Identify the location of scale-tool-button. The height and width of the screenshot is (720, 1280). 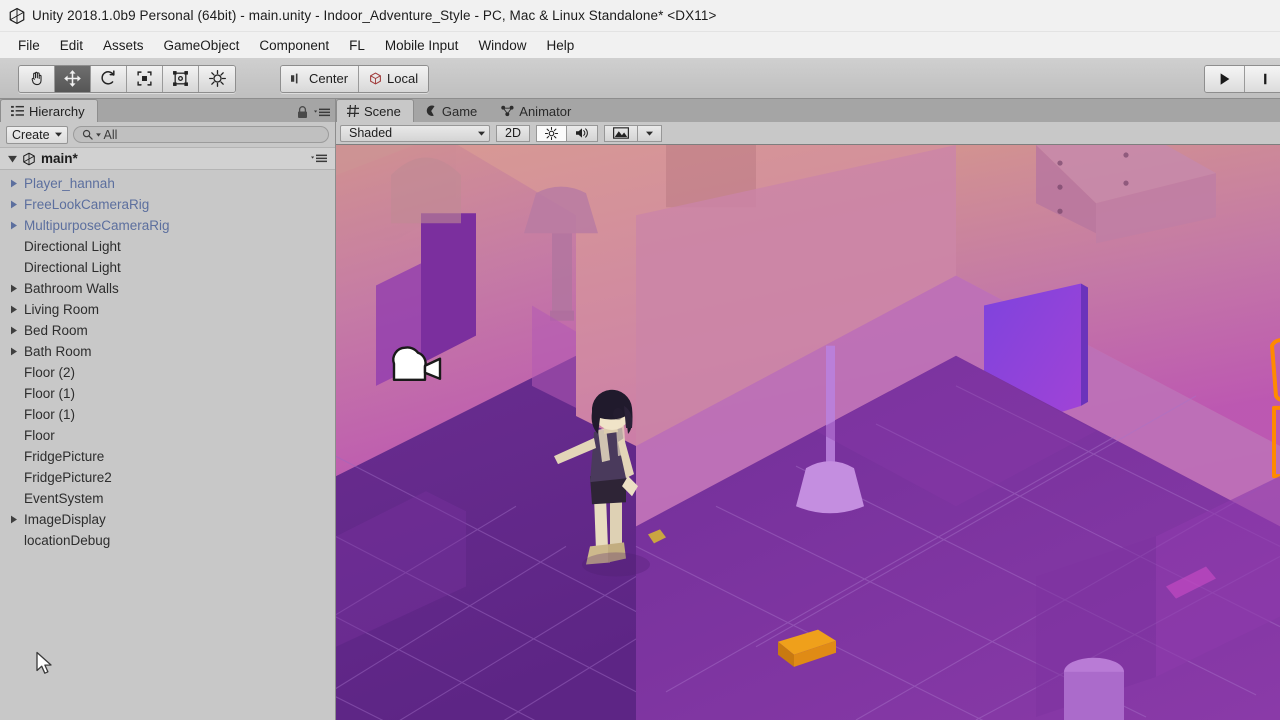
(145, 78).